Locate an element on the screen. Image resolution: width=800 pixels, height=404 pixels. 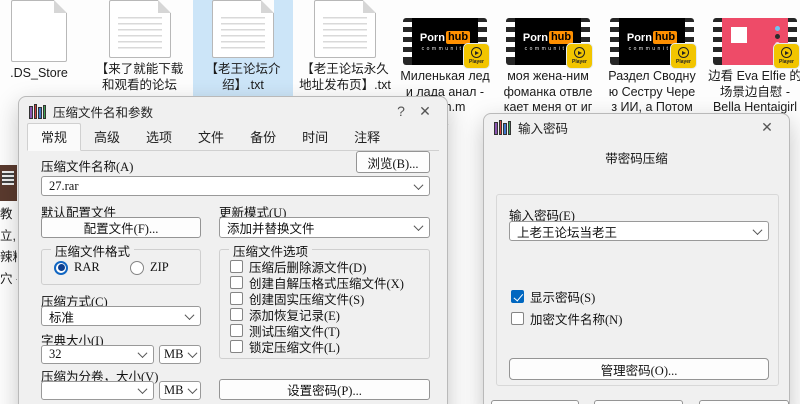
file-txt-1: 【来了就能下载 和观看的论坛 is located at coordinates (139, 46).